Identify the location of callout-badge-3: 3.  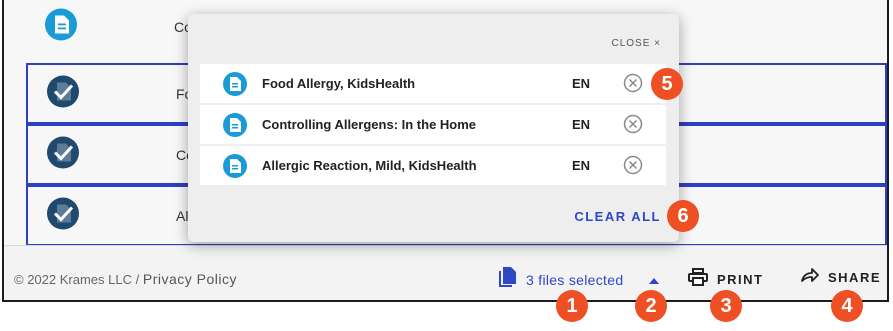
(726, 306).